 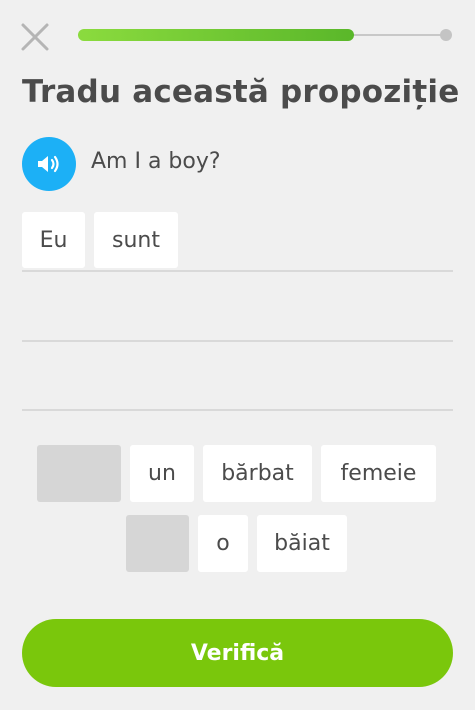 I want to click on word-bank-tile: o, so click(x=223, y=543).